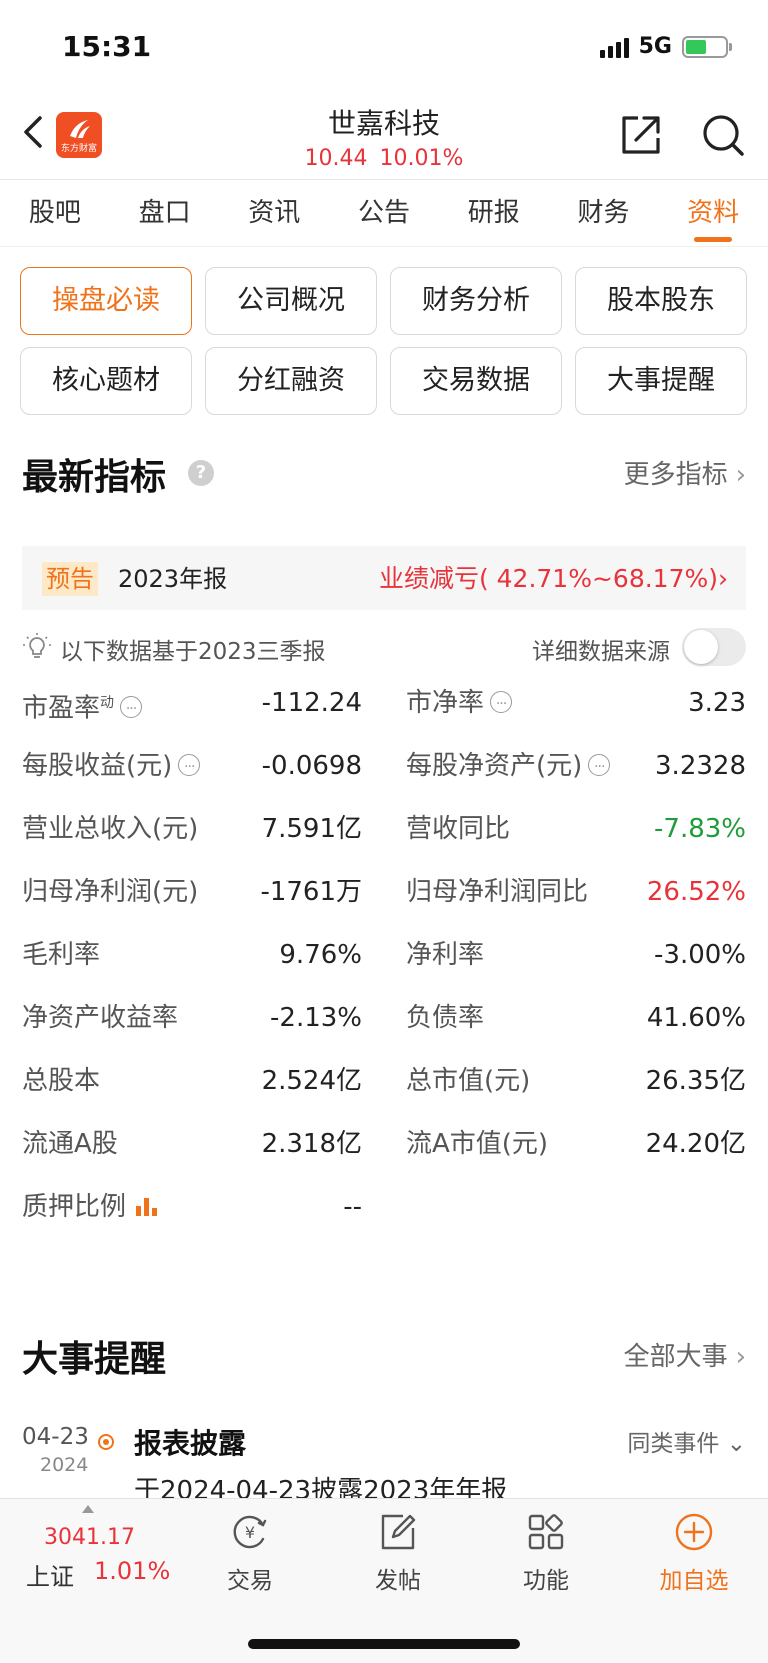 Image resolution: width=768 pixels, height=1663 pixels. I want to click on subnav-financial-analysis: 财务分析, so click(476, 301).